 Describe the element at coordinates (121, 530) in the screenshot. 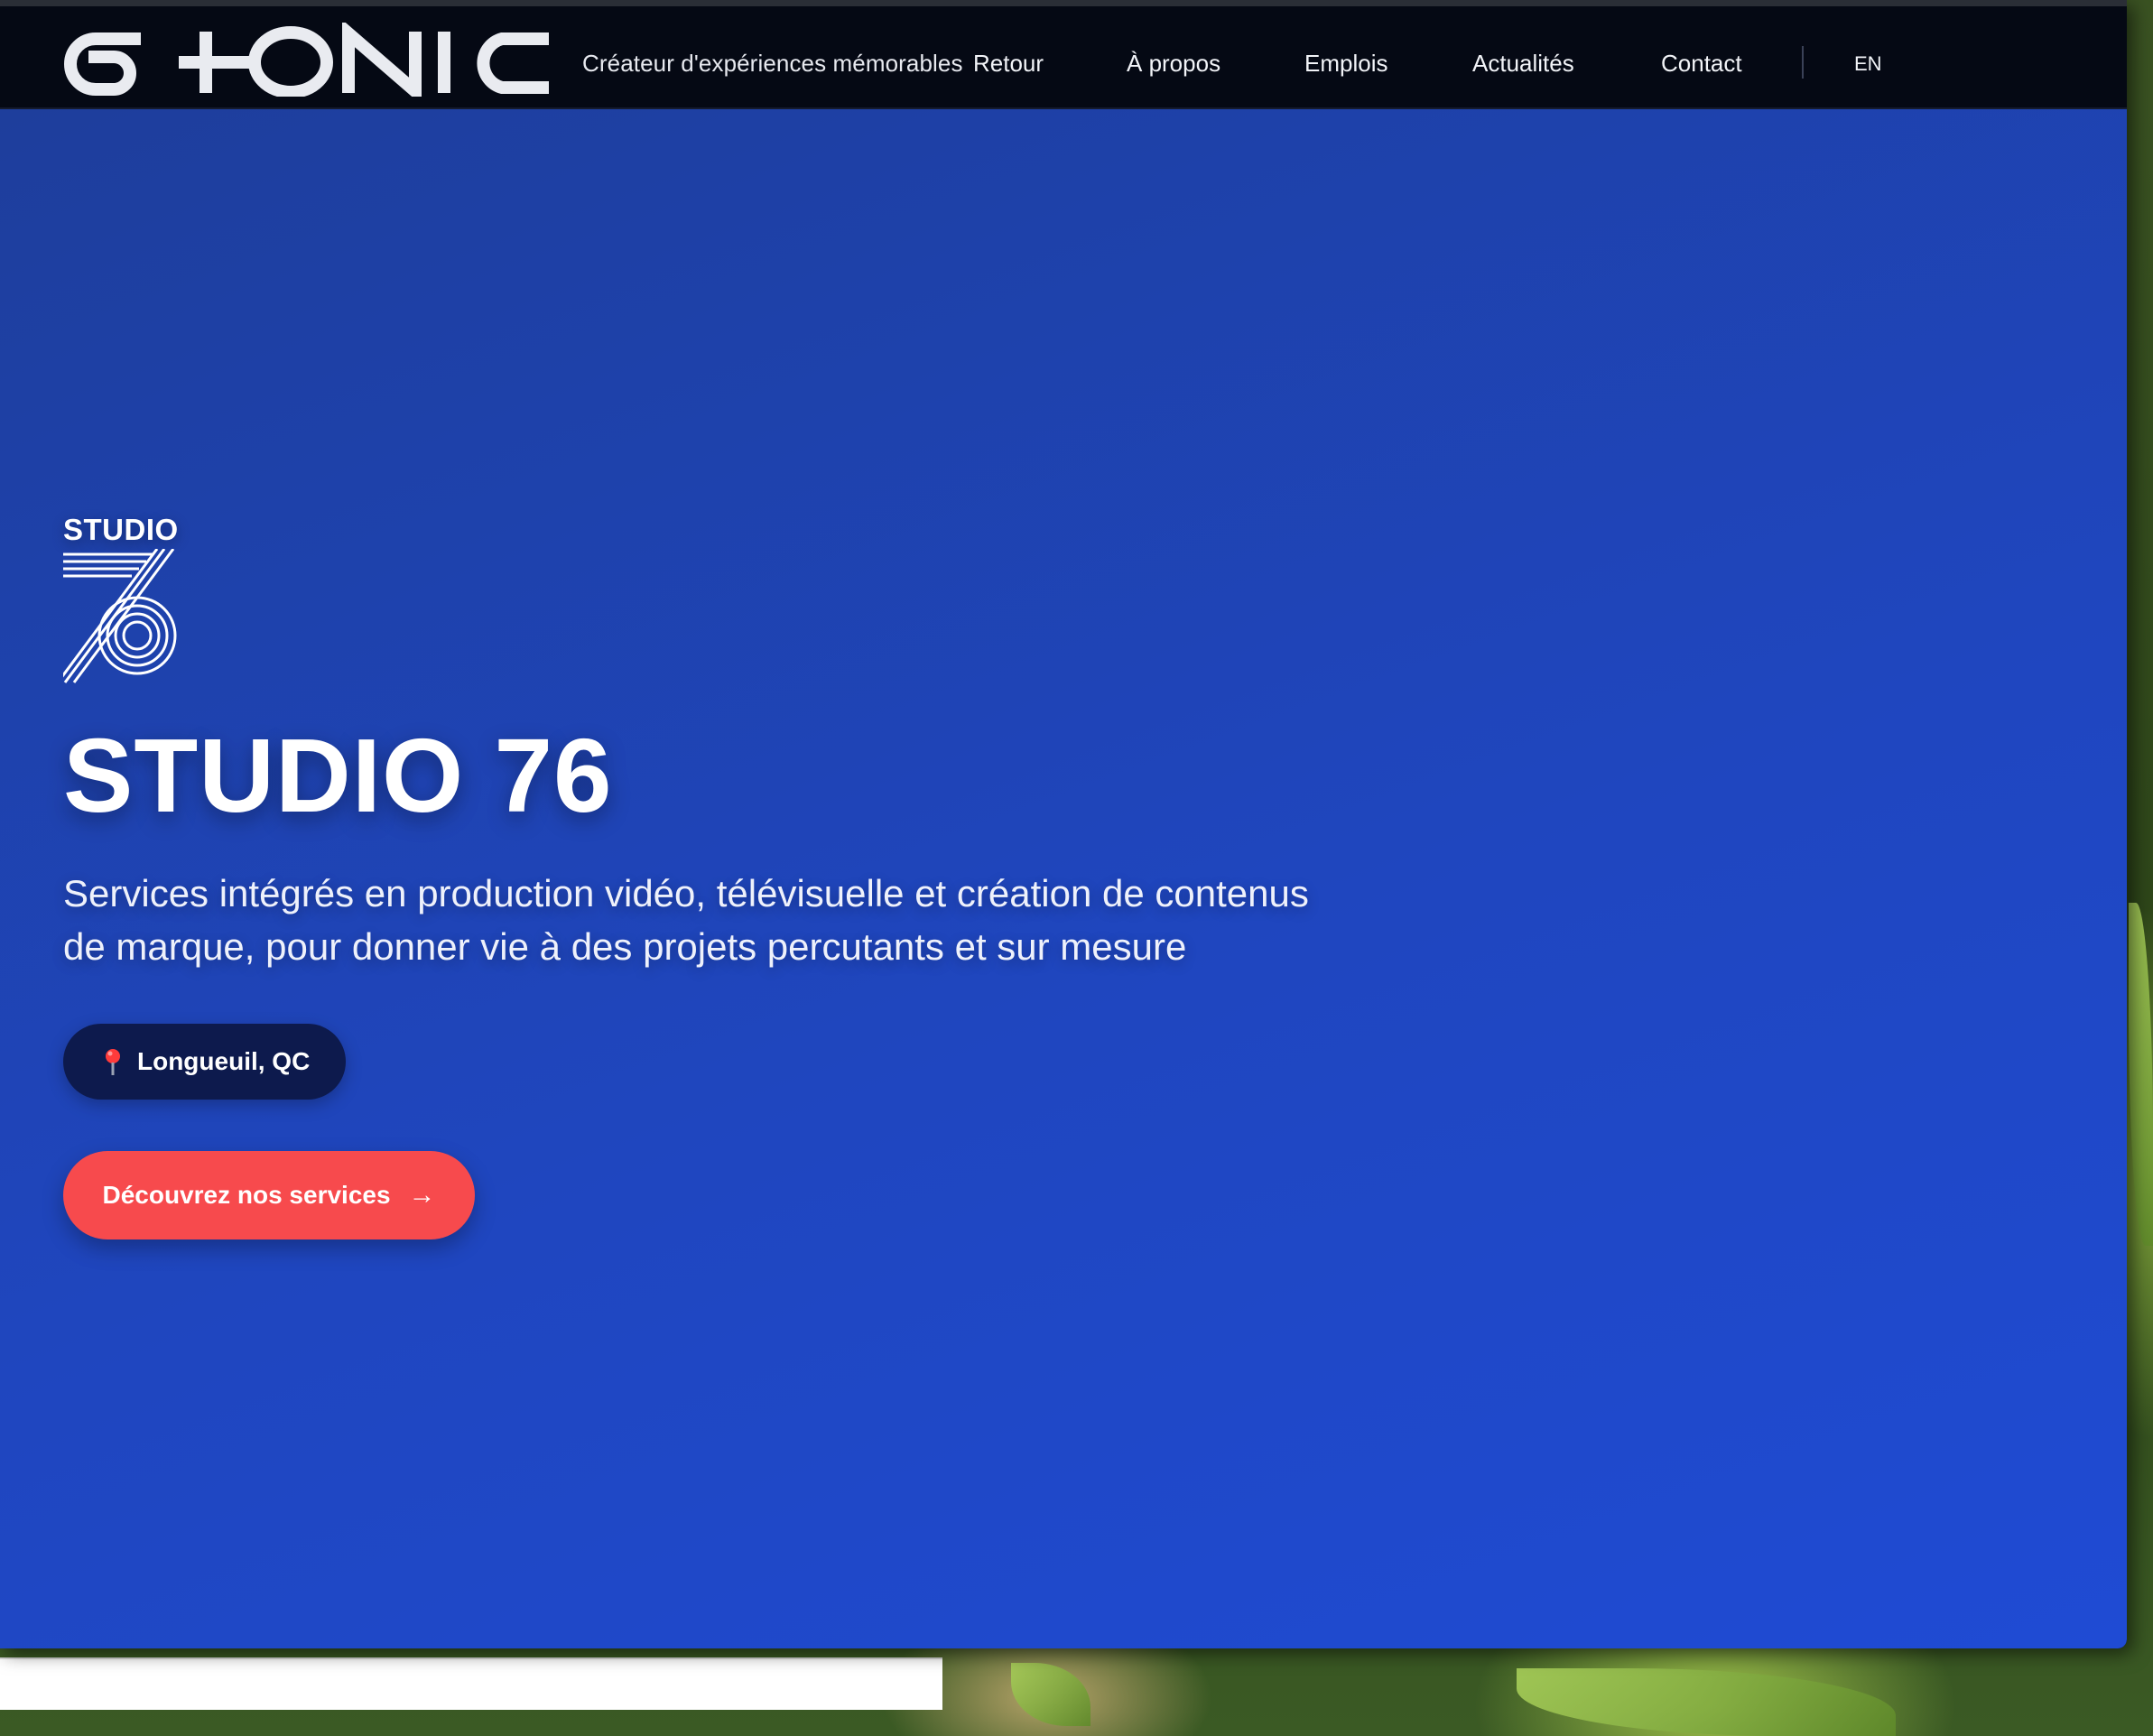

I see `studio-logo-word: STUDIO` at that location.